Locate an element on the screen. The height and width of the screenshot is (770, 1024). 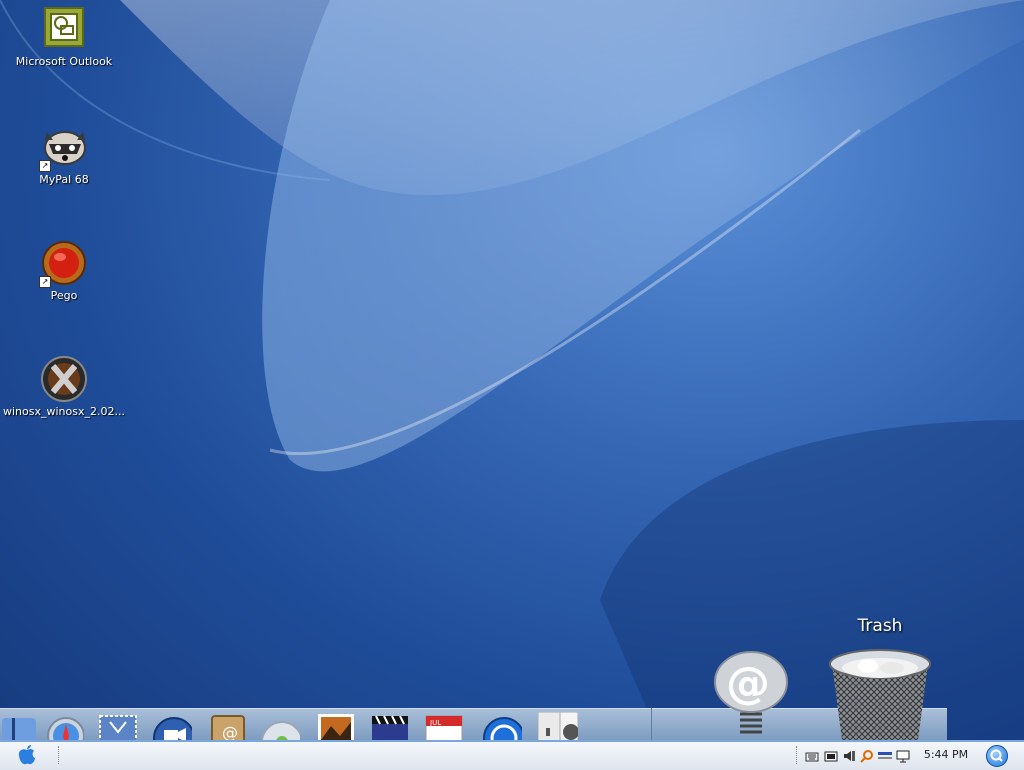
finder-icon is located at coordinates (20, 727).